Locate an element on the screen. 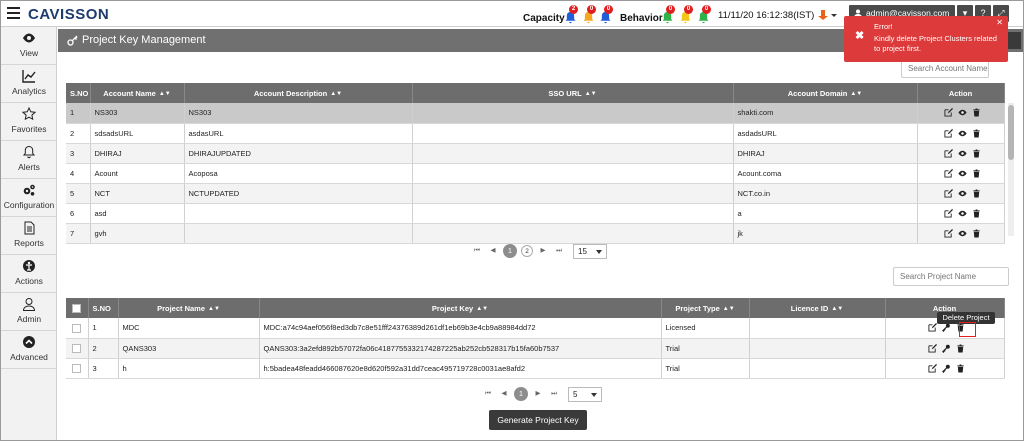  page-number: 2 is located at coordinates (527, 251).